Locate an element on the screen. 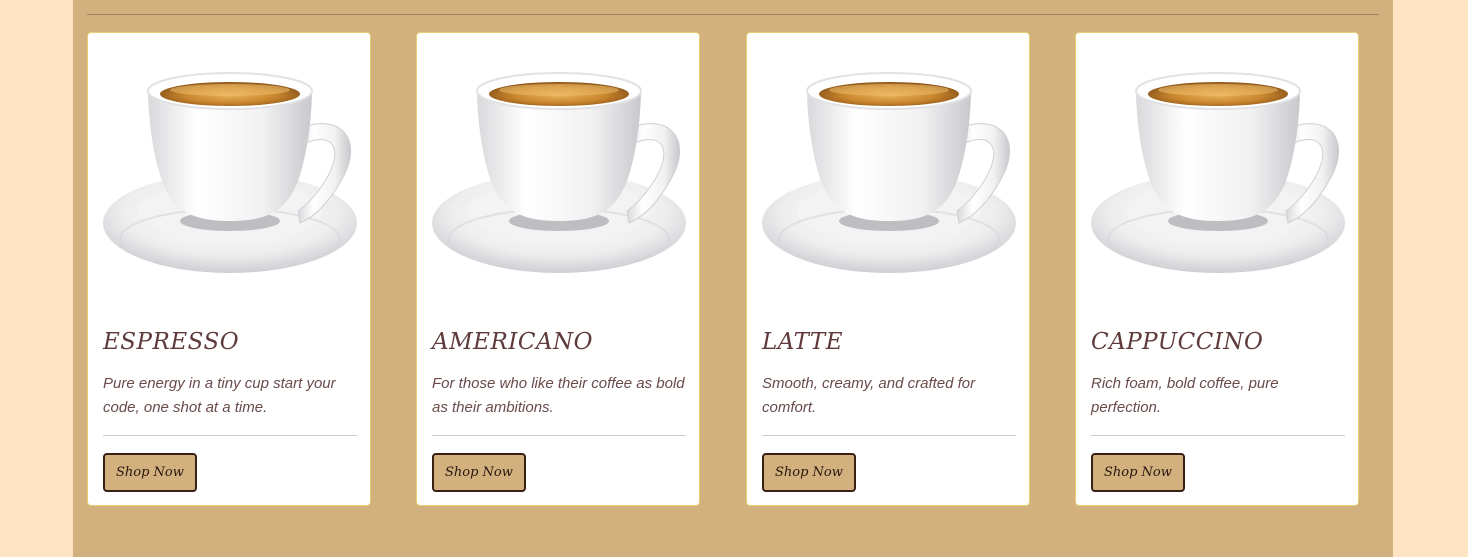  product-description: Smooth, creamy, and crafted for comfort. is located at coordinates (869, 395).